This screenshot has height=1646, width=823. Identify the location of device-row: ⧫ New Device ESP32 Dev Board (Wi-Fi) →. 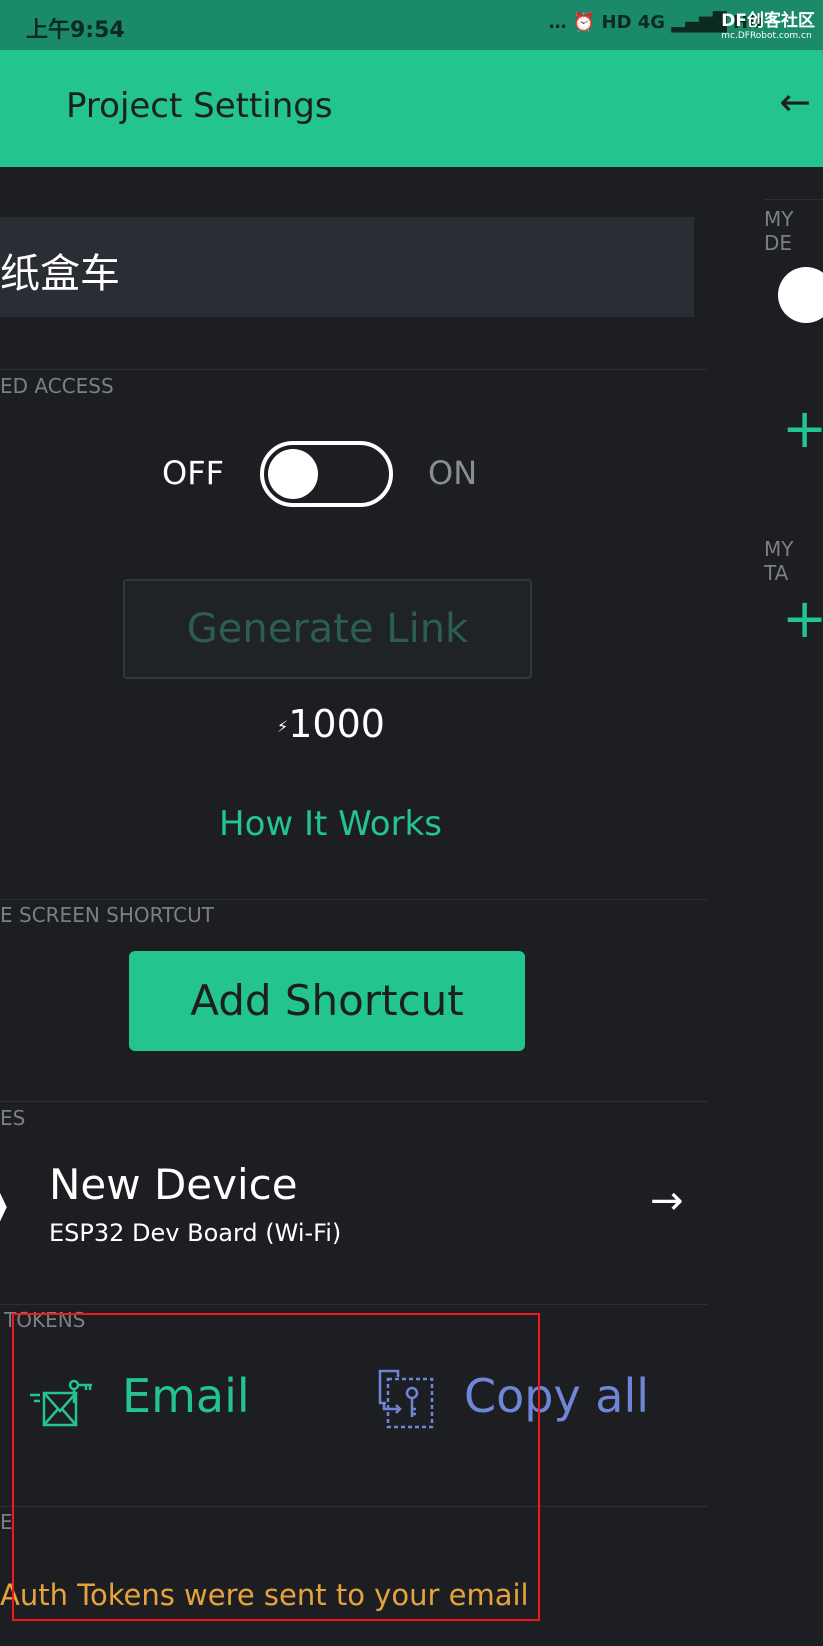
(354, 1225).